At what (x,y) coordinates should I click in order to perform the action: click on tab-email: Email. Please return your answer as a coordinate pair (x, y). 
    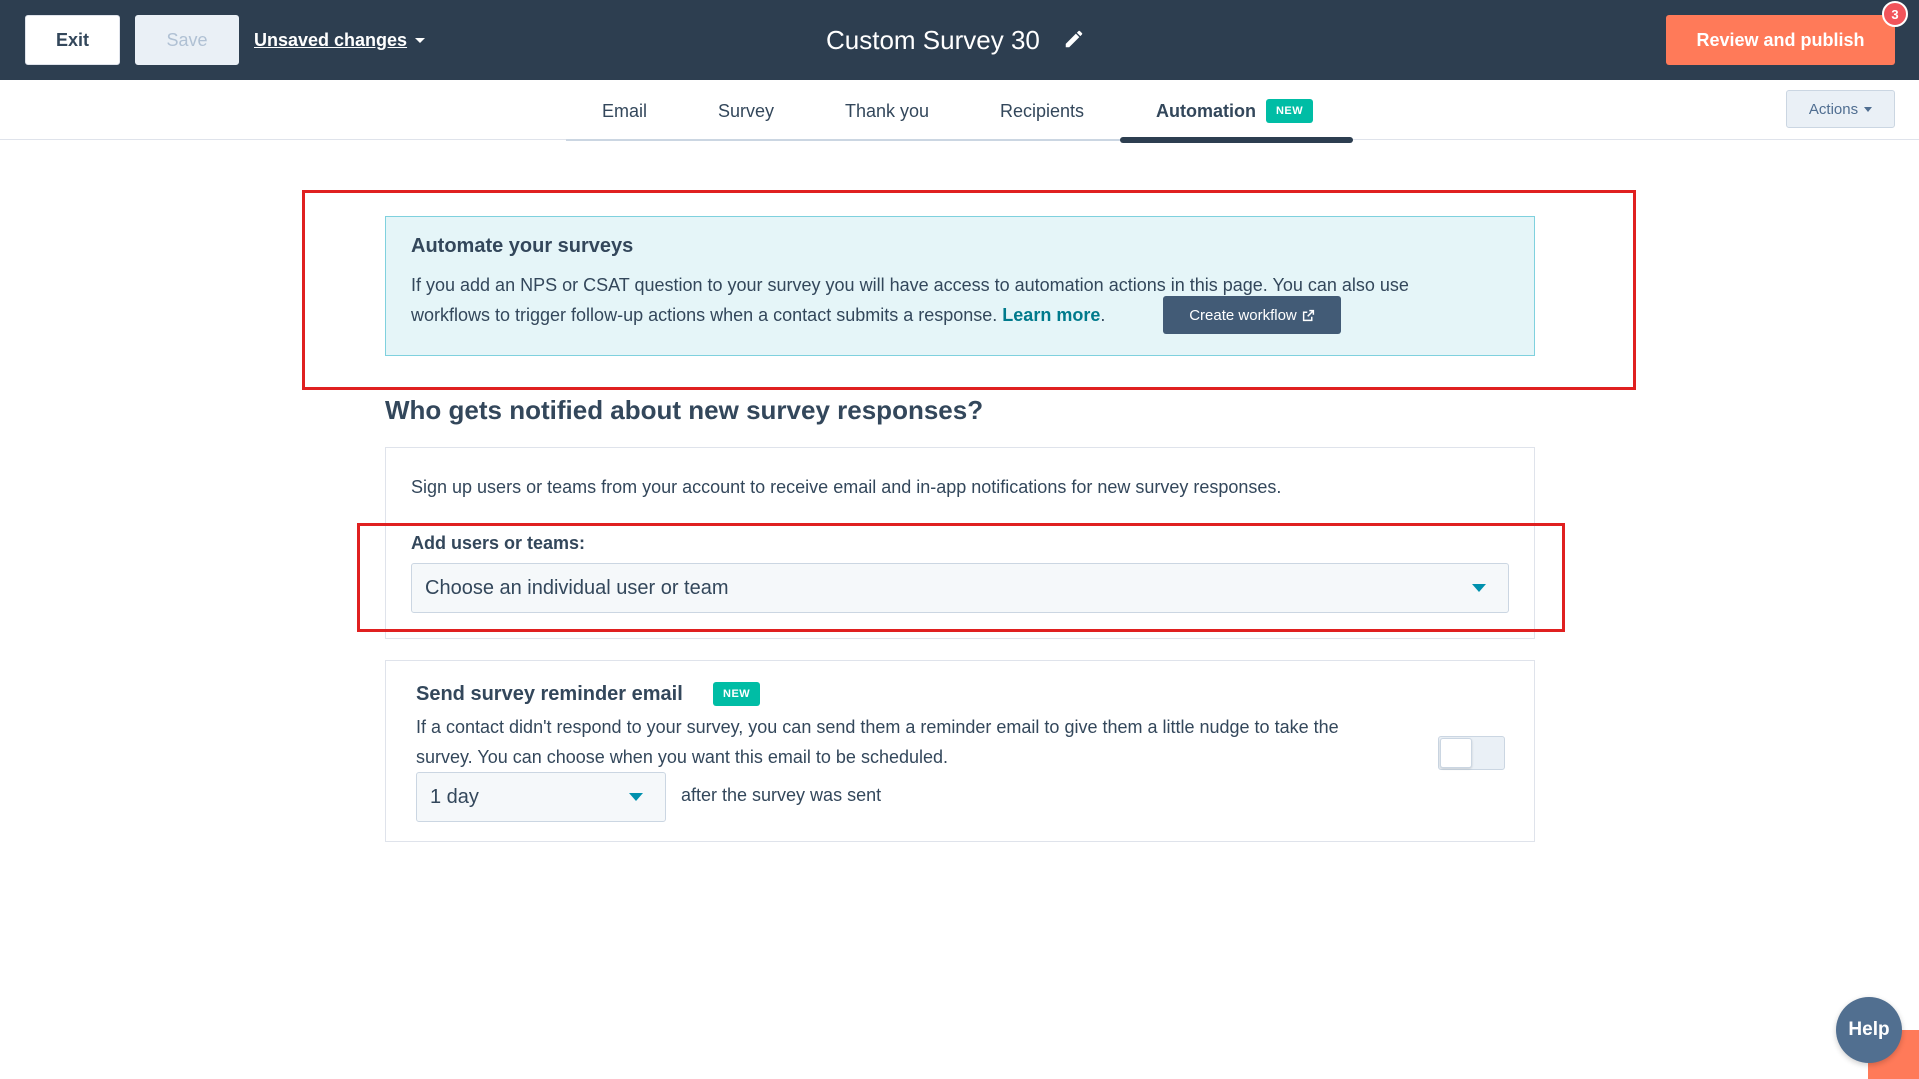
    Looking at the image, I should click on (624, 111).